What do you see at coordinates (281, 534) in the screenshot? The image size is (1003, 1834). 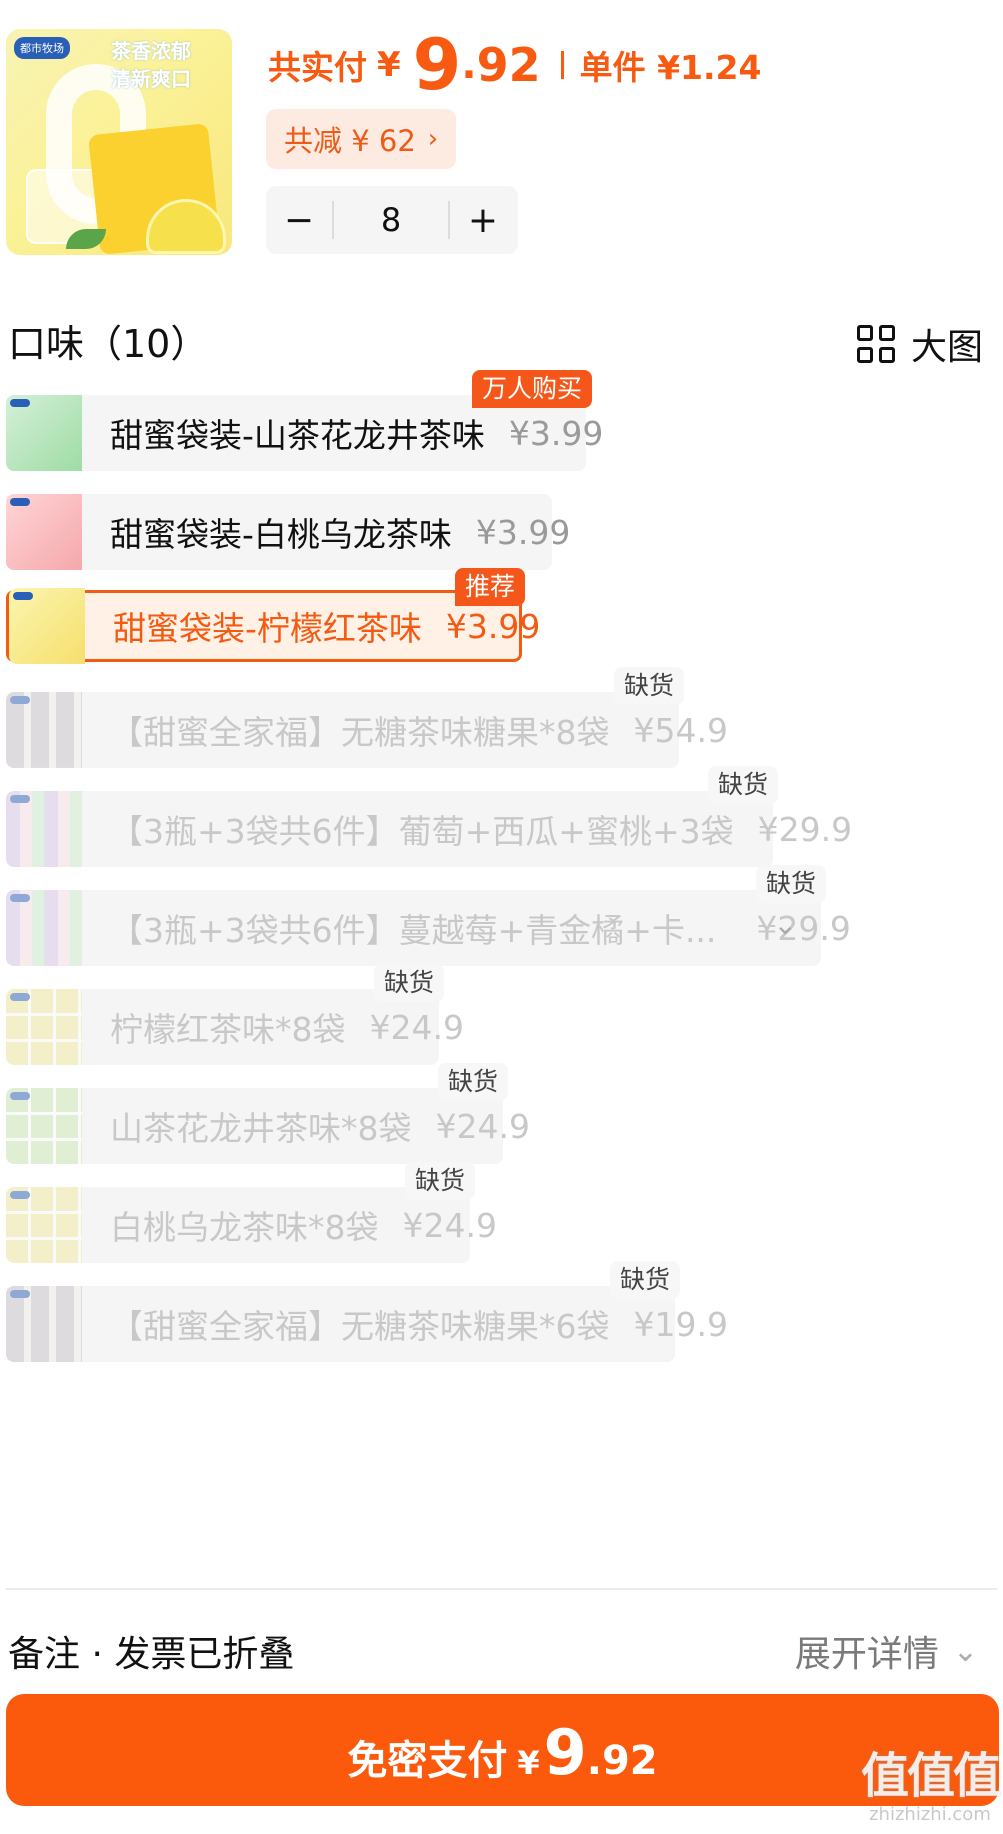 I see `flavor-option-name: 甜蜜袋装-白桃乌龙茶味` at bounding box center [281, 534].